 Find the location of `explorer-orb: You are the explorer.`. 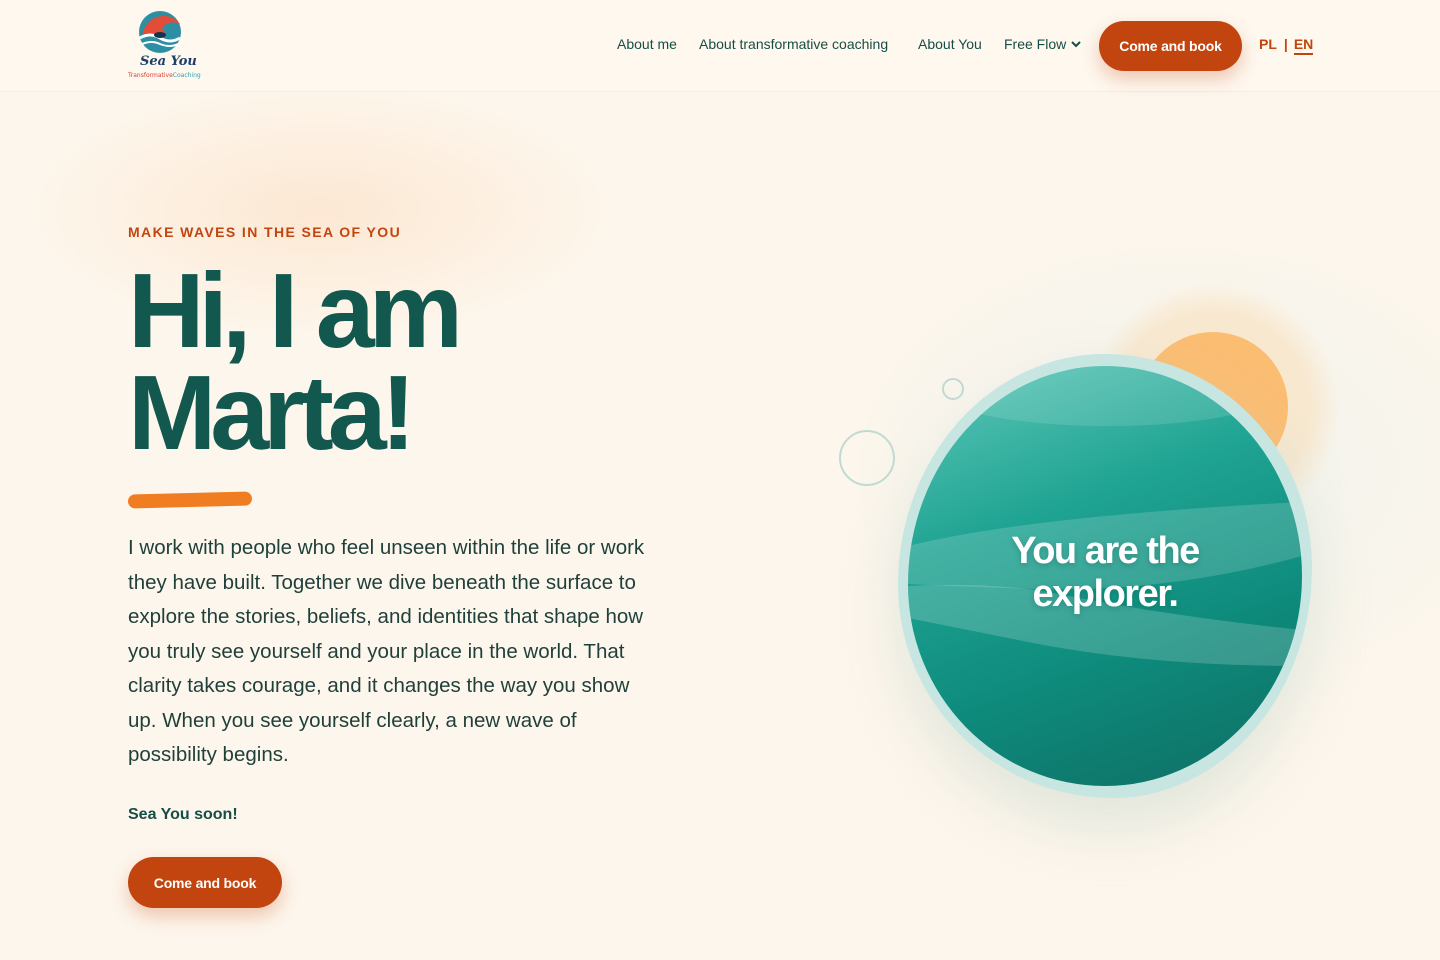

explorer-orb: You are the explorer. is located at coordinates (1105, 576).